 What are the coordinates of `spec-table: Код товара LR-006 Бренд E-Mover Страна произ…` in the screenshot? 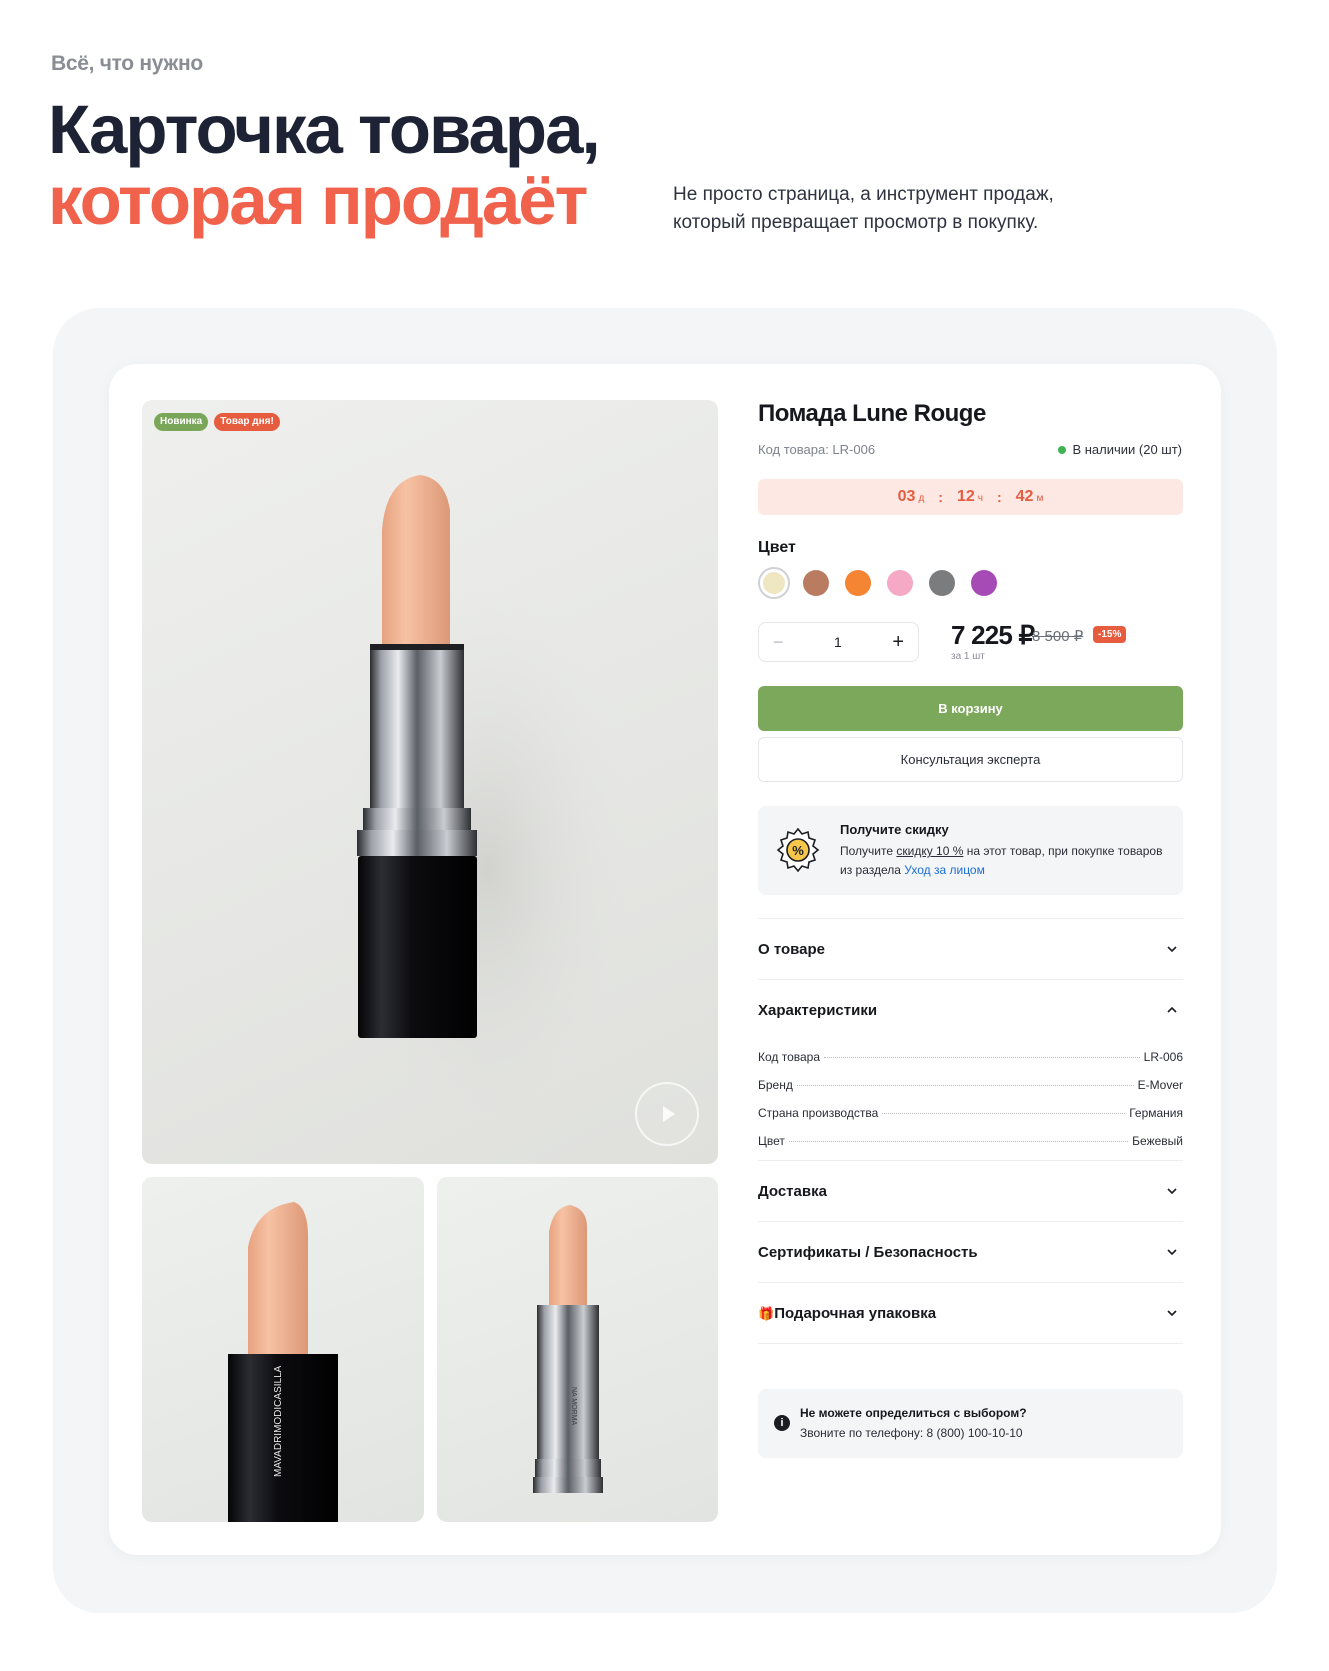 It's located at (970, 1106).